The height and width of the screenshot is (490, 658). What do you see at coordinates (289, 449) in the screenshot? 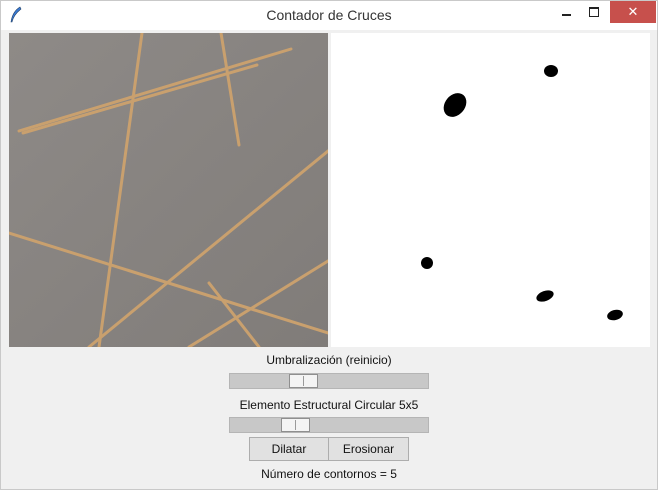
I see `dilate-button: Dilatar` at bounding box center [289, 449].